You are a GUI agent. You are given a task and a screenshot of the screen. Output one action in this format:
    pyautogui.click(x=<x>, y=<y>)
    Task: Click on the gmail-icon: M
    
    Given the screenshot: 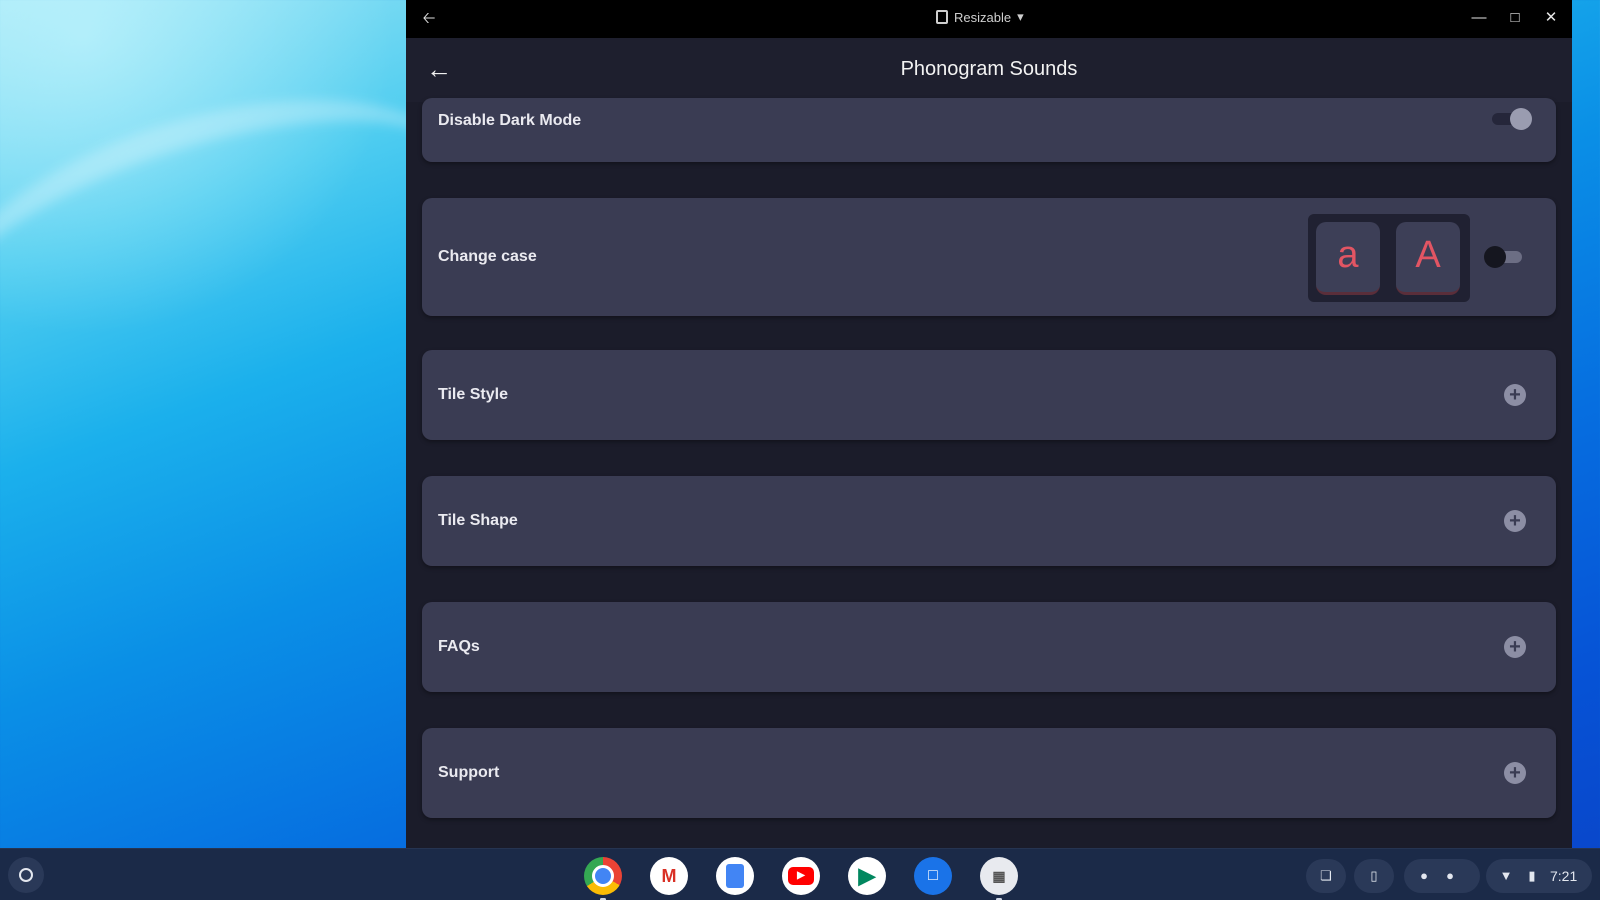 What is the action you would take?
    pyautogui.click(x=669, y=876)
    